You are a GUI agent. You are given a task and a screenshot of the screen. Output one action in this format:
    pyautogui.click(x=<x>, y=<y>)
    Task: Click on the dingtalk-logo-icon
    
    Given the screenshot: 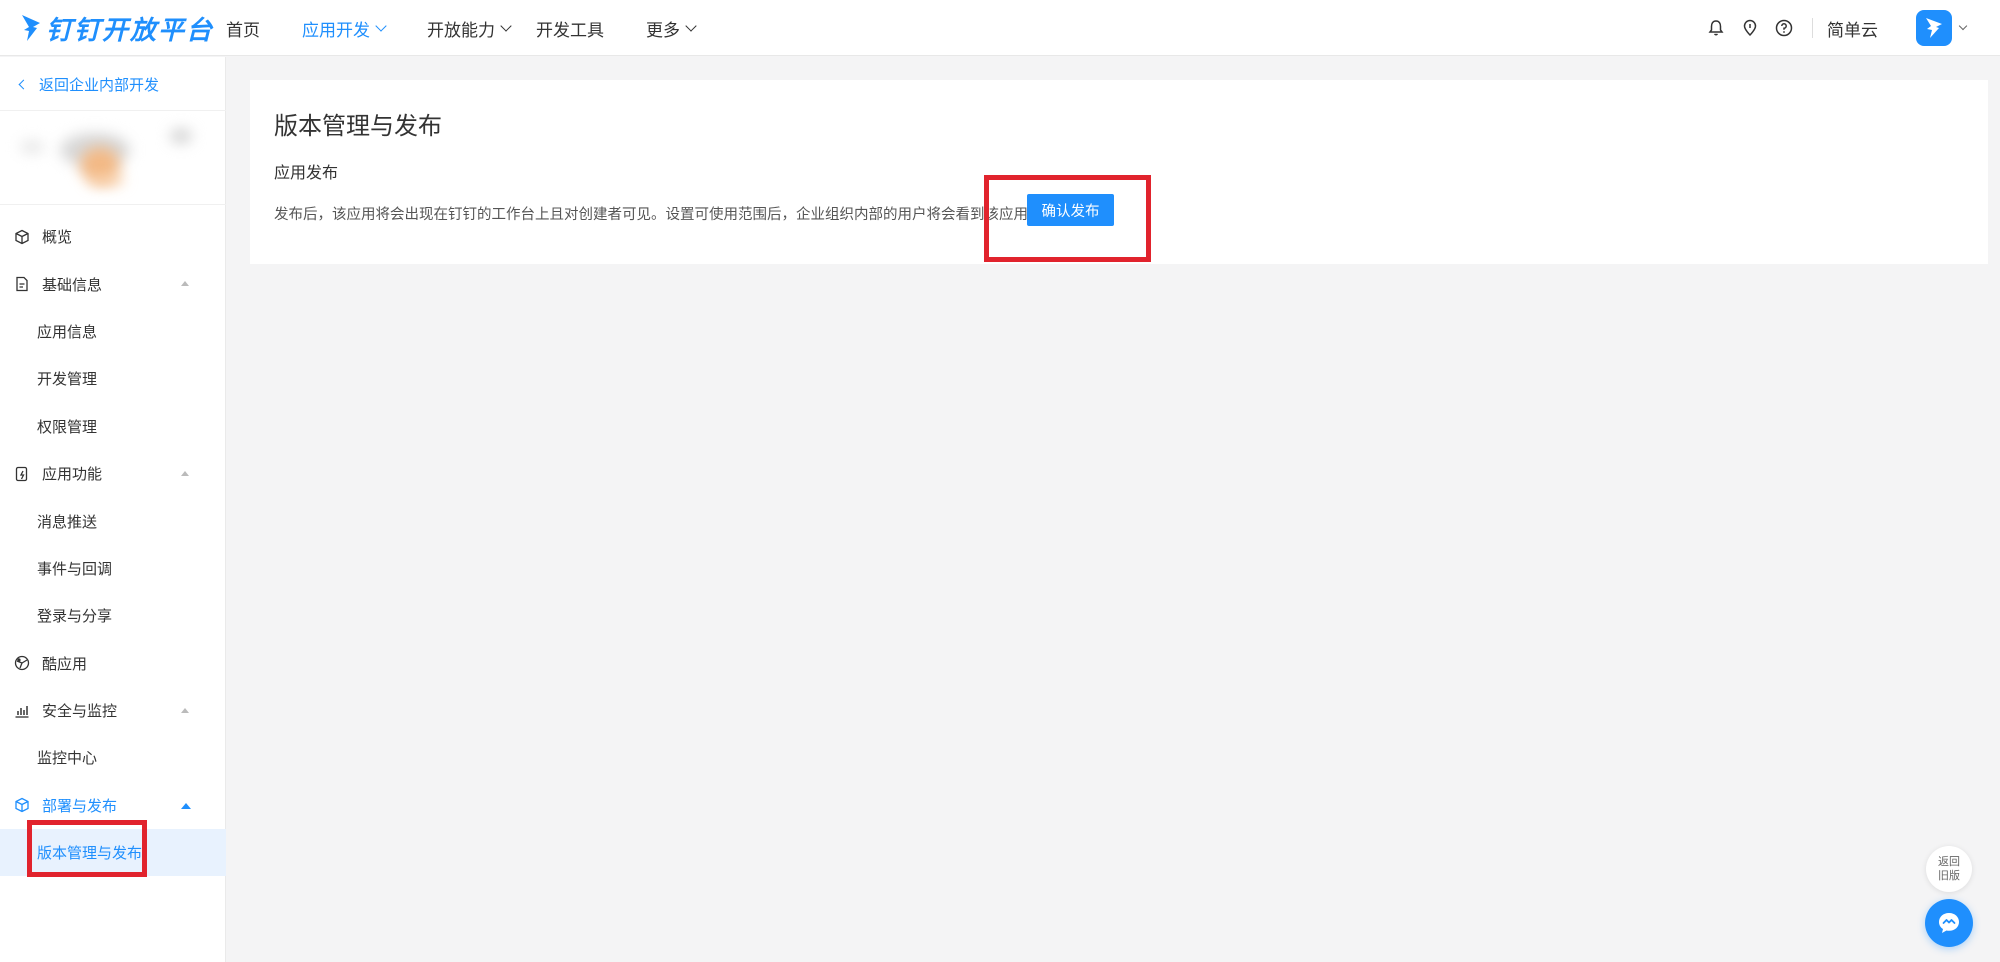 What is the action you would take?
    pyautogui.click(x=31, y=28)
    